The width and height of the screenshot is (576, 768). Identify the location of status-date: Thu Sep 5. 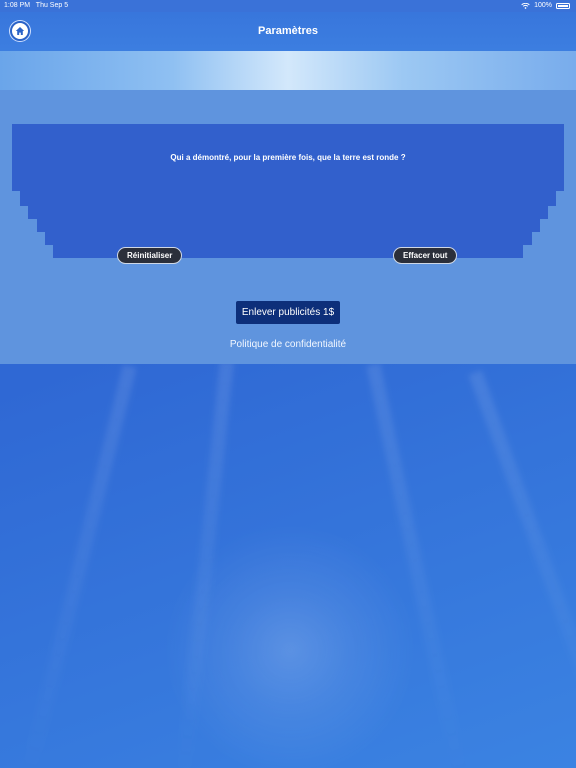
(52, 5).